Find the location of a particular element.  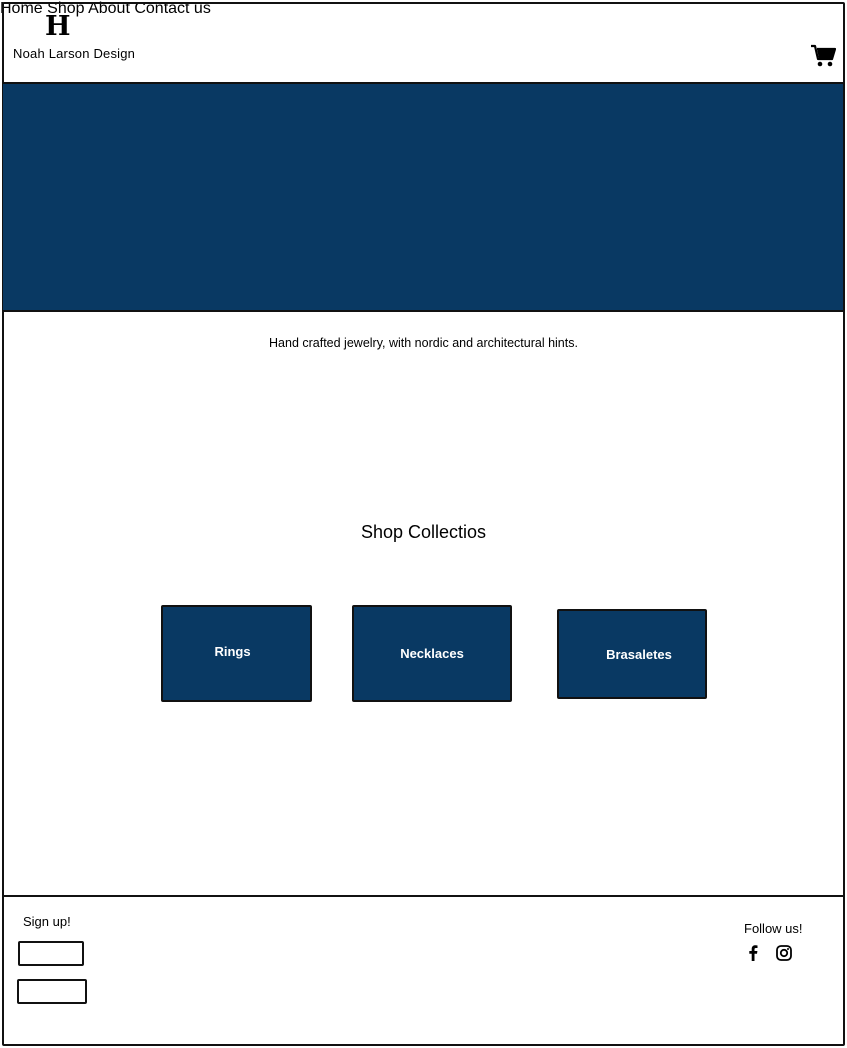

collection-tile-label: Necklaces is located at coordinates (432, 653).